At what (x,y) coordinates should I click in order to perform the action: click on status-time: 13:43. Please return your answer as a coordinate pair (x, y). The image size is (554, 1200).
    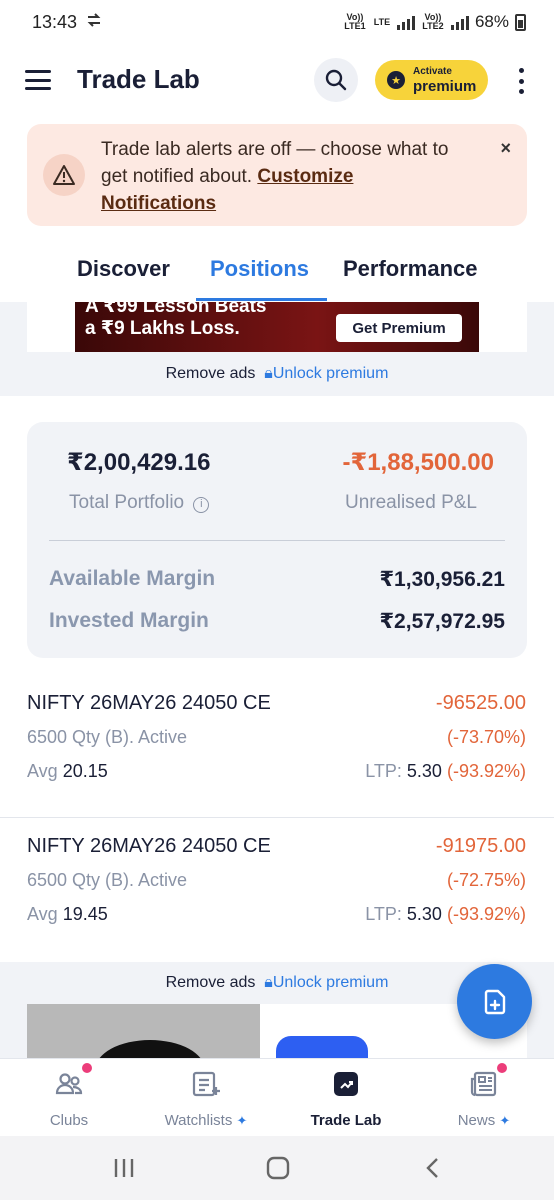
    Looking at the image, I should click on (55, 21).